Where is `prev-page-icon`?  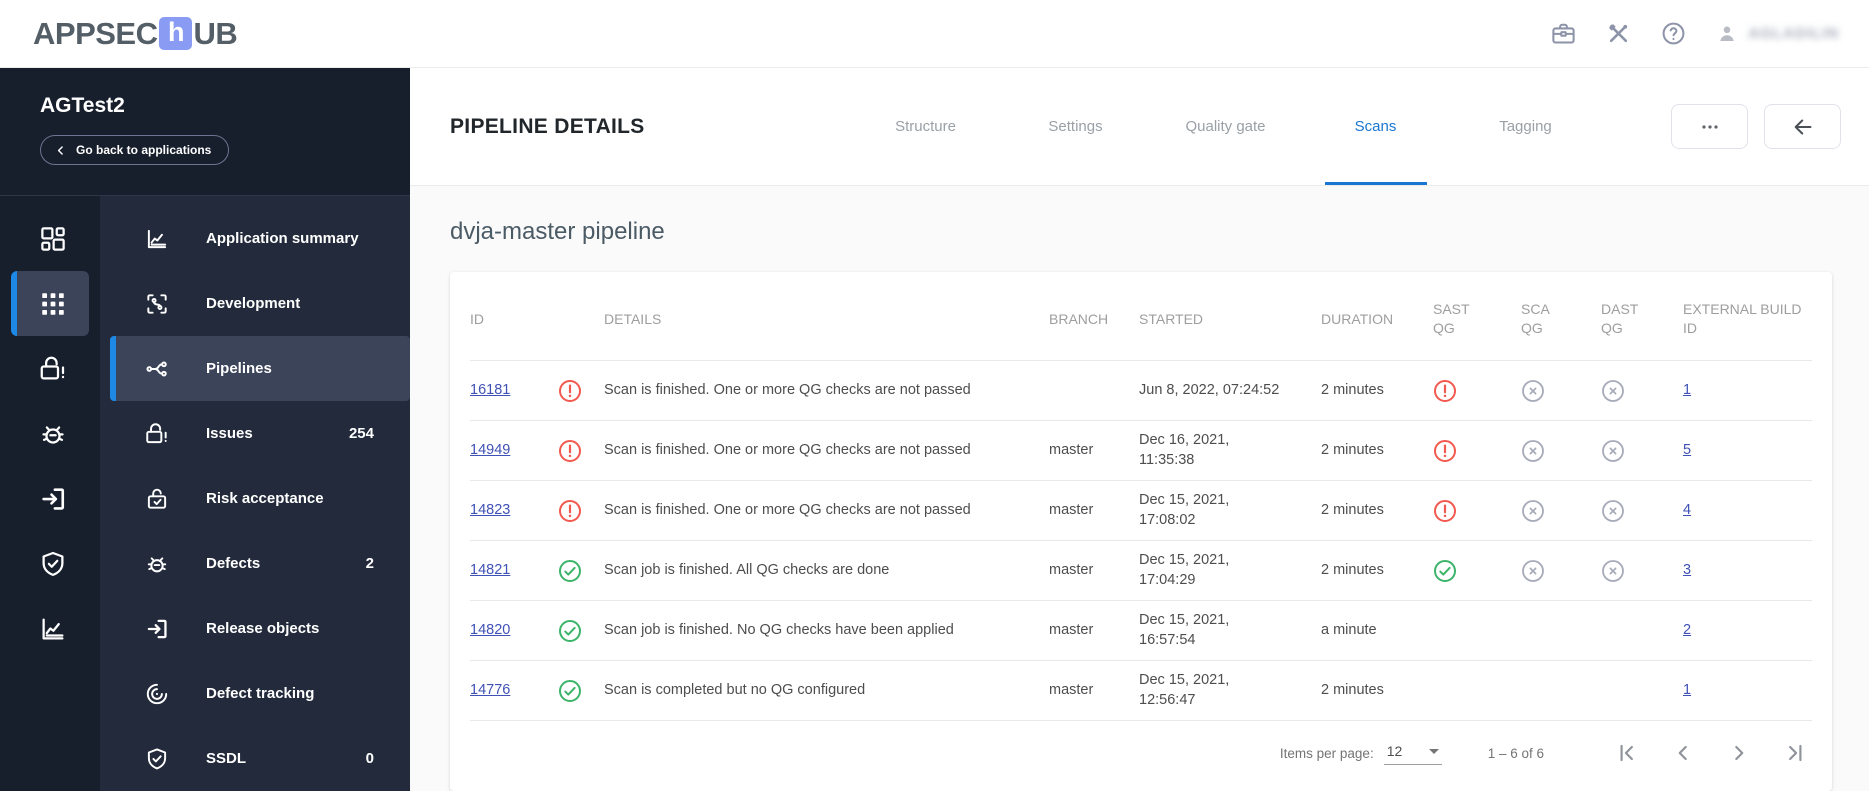 prev-page-icon is located at coordinates (1683, 753).